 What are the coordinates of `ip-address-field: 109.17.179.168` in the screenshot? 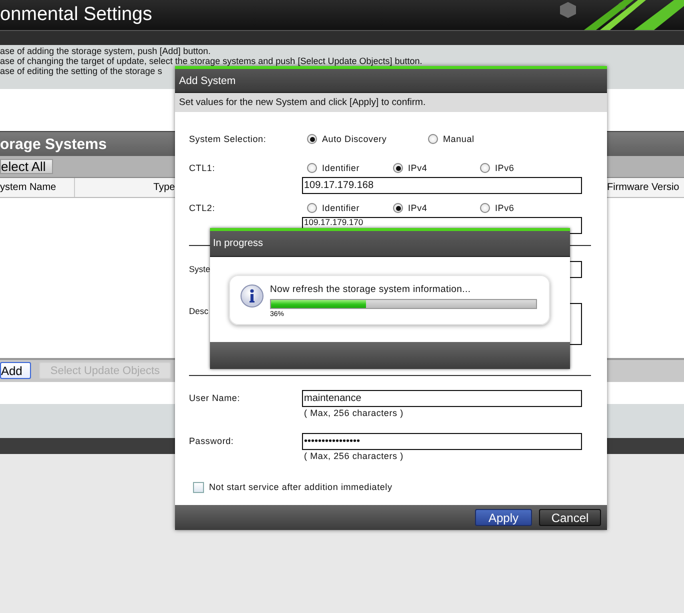 It's located at (442, 185).